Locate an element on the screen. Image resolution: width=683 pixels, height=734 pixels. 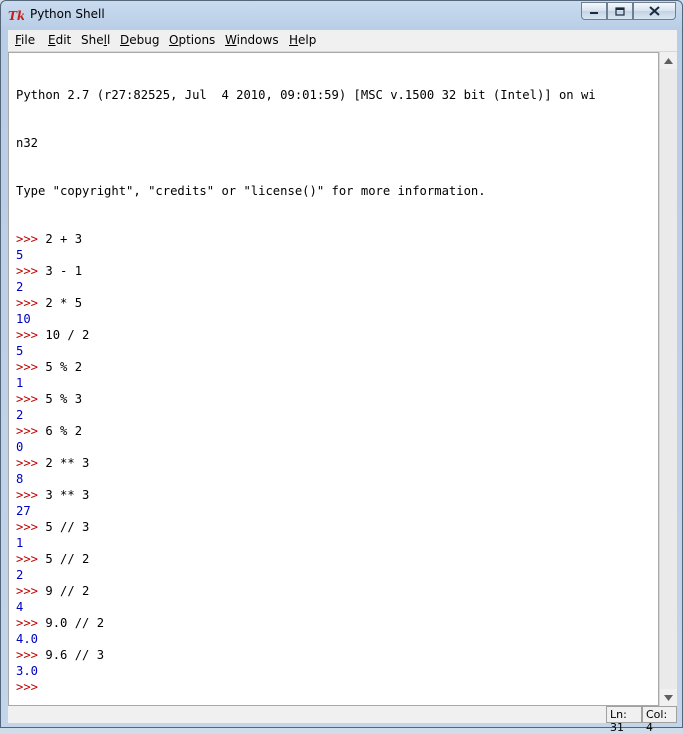
menu-windows: Windows is located at coordinates (252, 40).